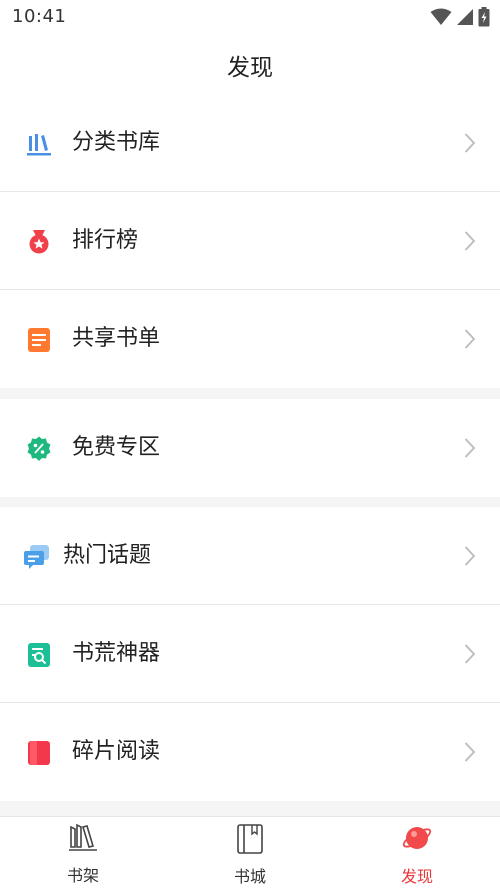 Image resolution: width=500 pixels, height=889 pixels. I want to click on tab-label: 书架, so click(82, 875).